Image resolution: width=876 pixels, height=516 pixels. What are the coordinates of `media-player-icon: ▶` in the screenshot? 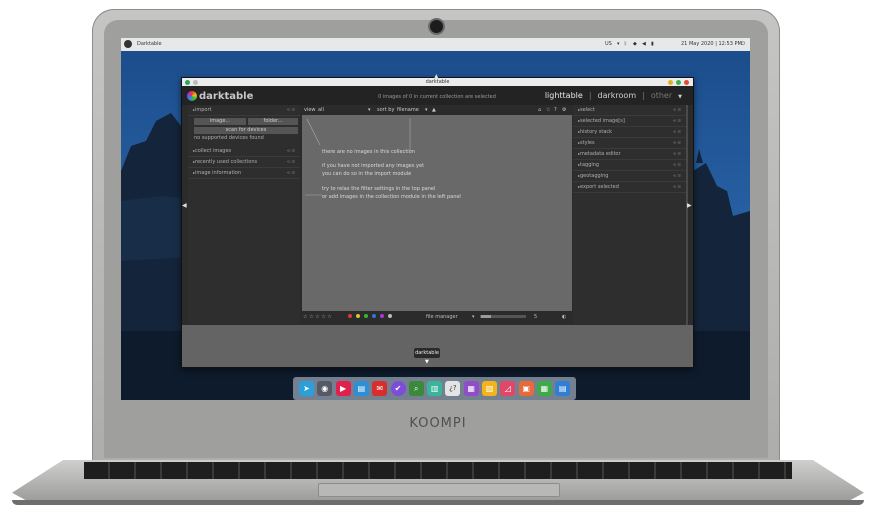 It's located at (343, 388).